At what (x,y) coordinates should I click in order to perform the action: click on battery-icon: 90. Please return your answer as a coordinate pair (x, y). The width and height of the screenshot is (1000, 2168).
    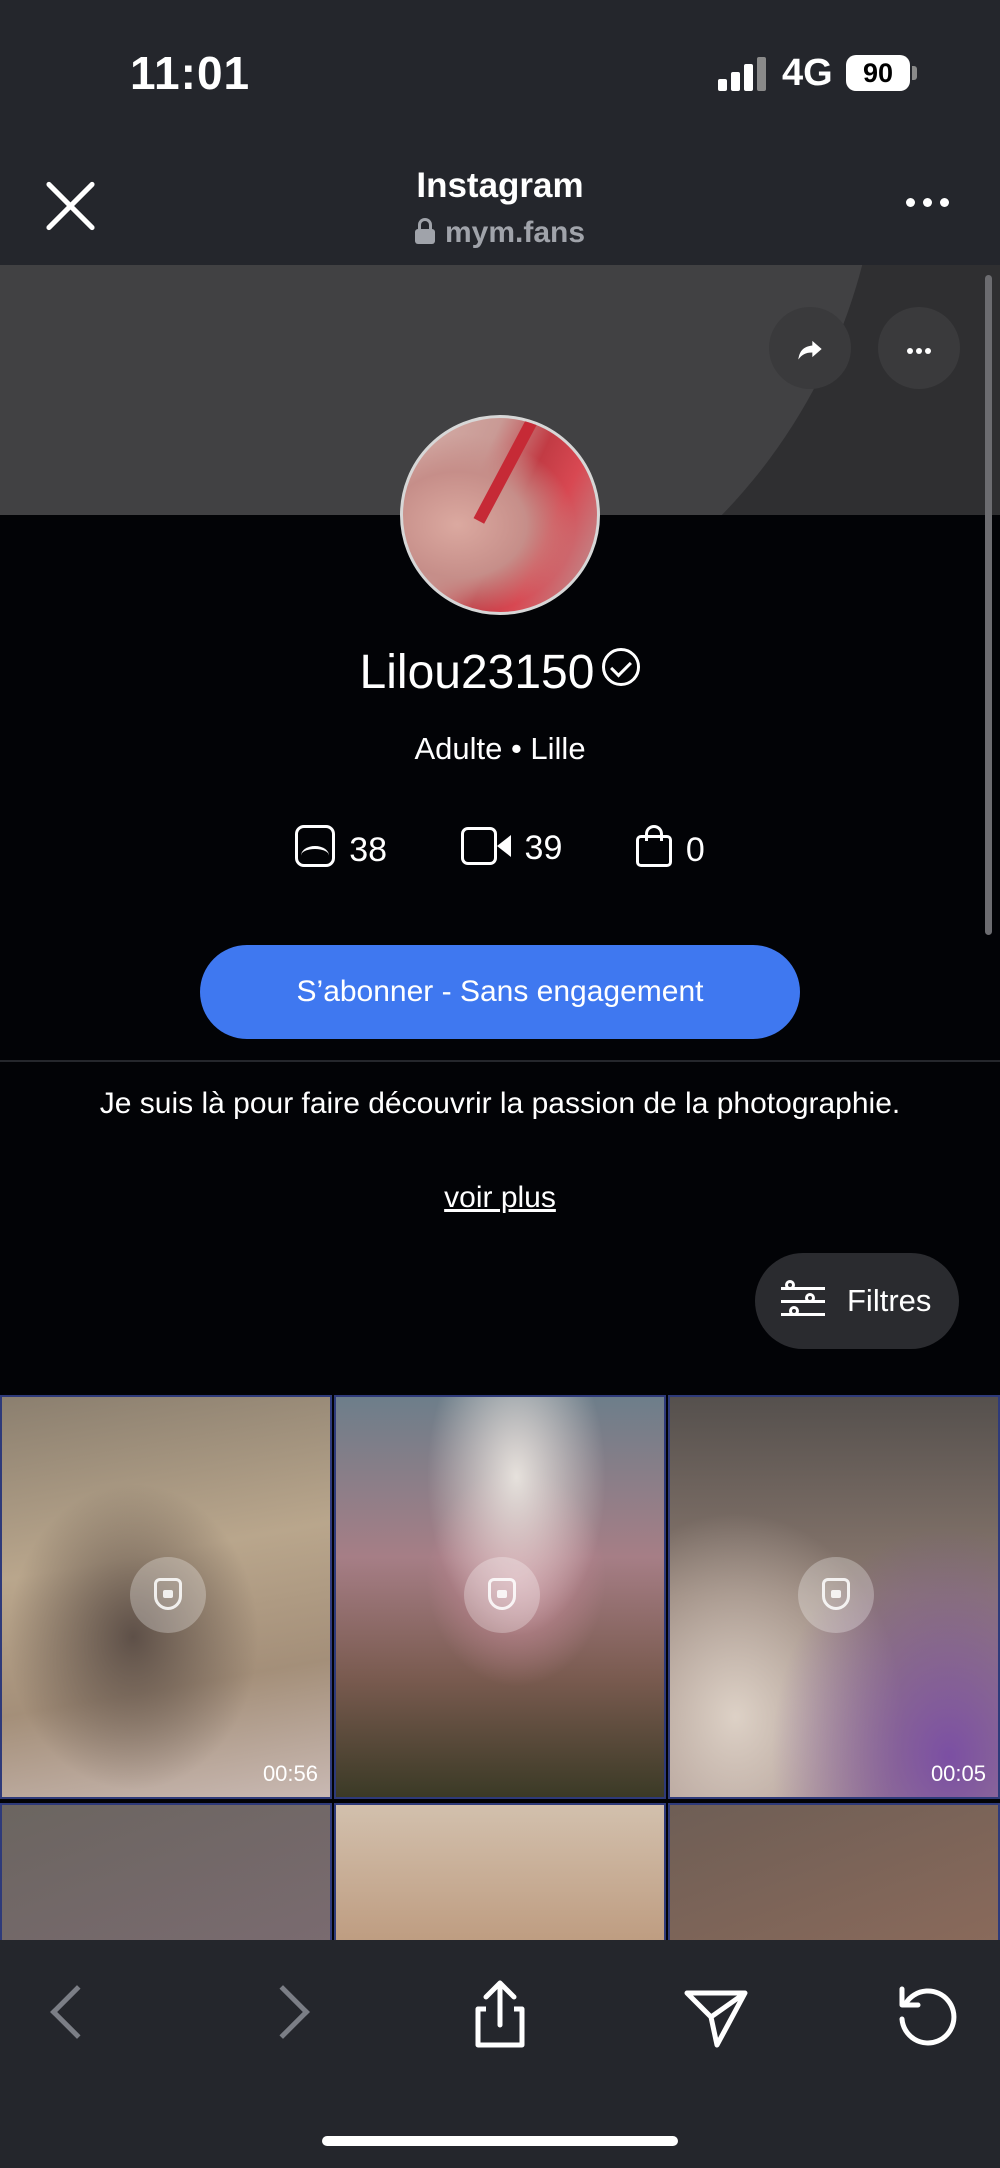
    Looking at the image, I should click on (878, 73).